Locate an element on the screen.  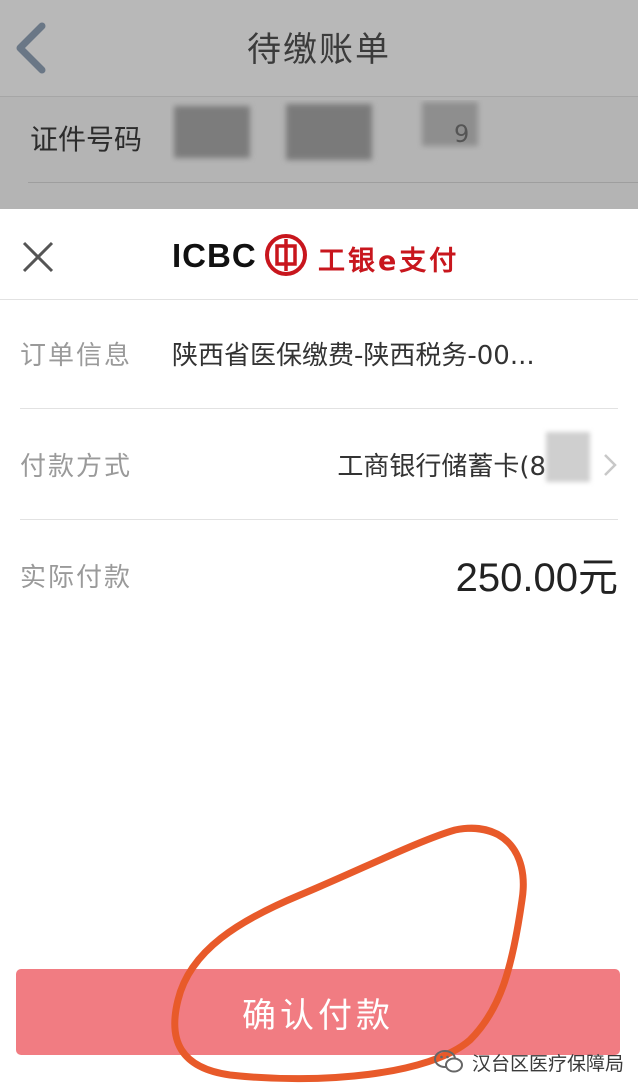
nav-bar: 待缴账单 is located at coordinates (319, 48).